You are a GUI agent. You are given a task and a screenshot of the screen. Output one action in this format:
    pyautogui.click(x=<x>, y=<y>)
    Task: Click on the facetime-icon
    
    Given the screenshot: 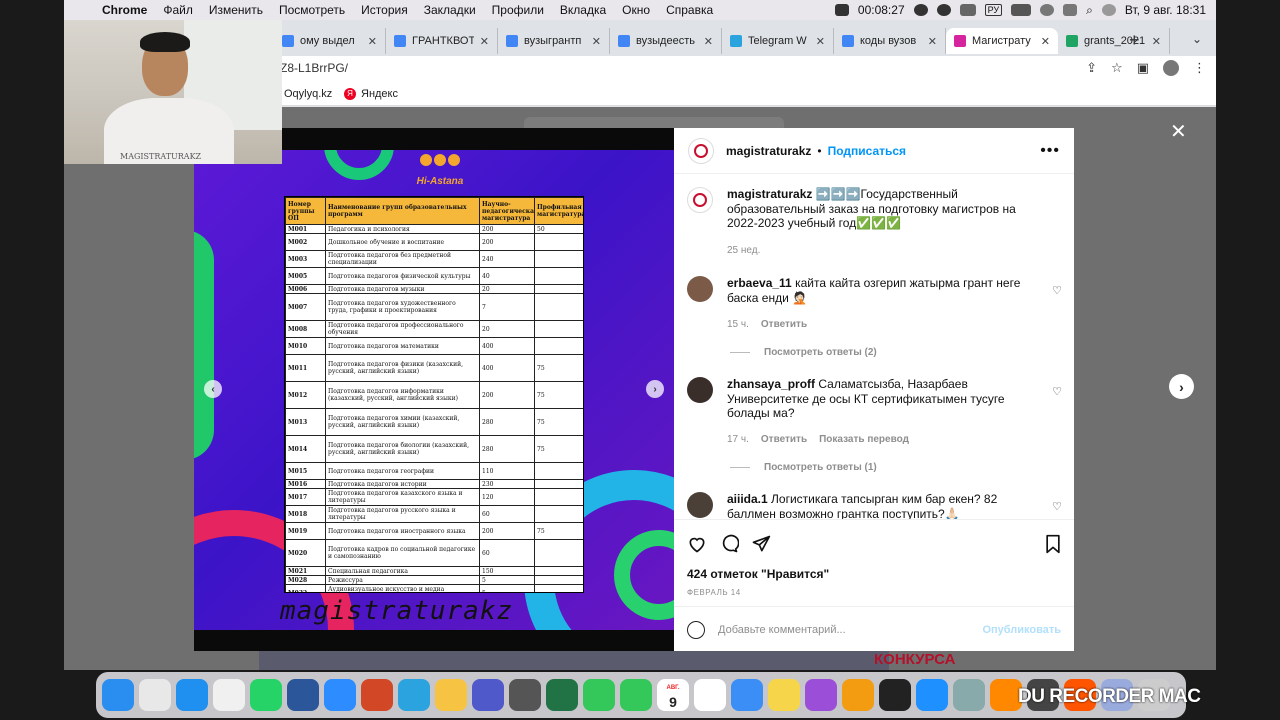 What is the action you would take?
    pyautogui.click(x=599, y=695)
    